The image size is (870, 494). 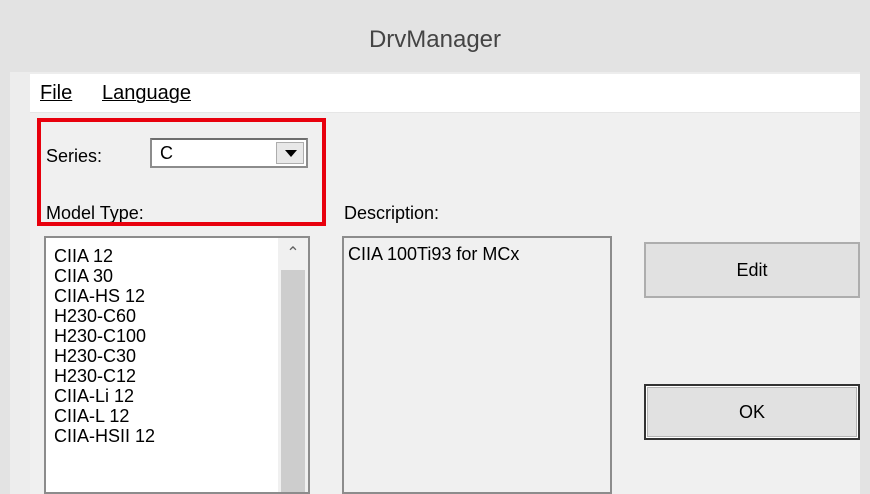 What do you see at coordinates (99, 296) in the screenshot?
I see `list-item: CIIA-HS 12` at bounding box center [99, 296].